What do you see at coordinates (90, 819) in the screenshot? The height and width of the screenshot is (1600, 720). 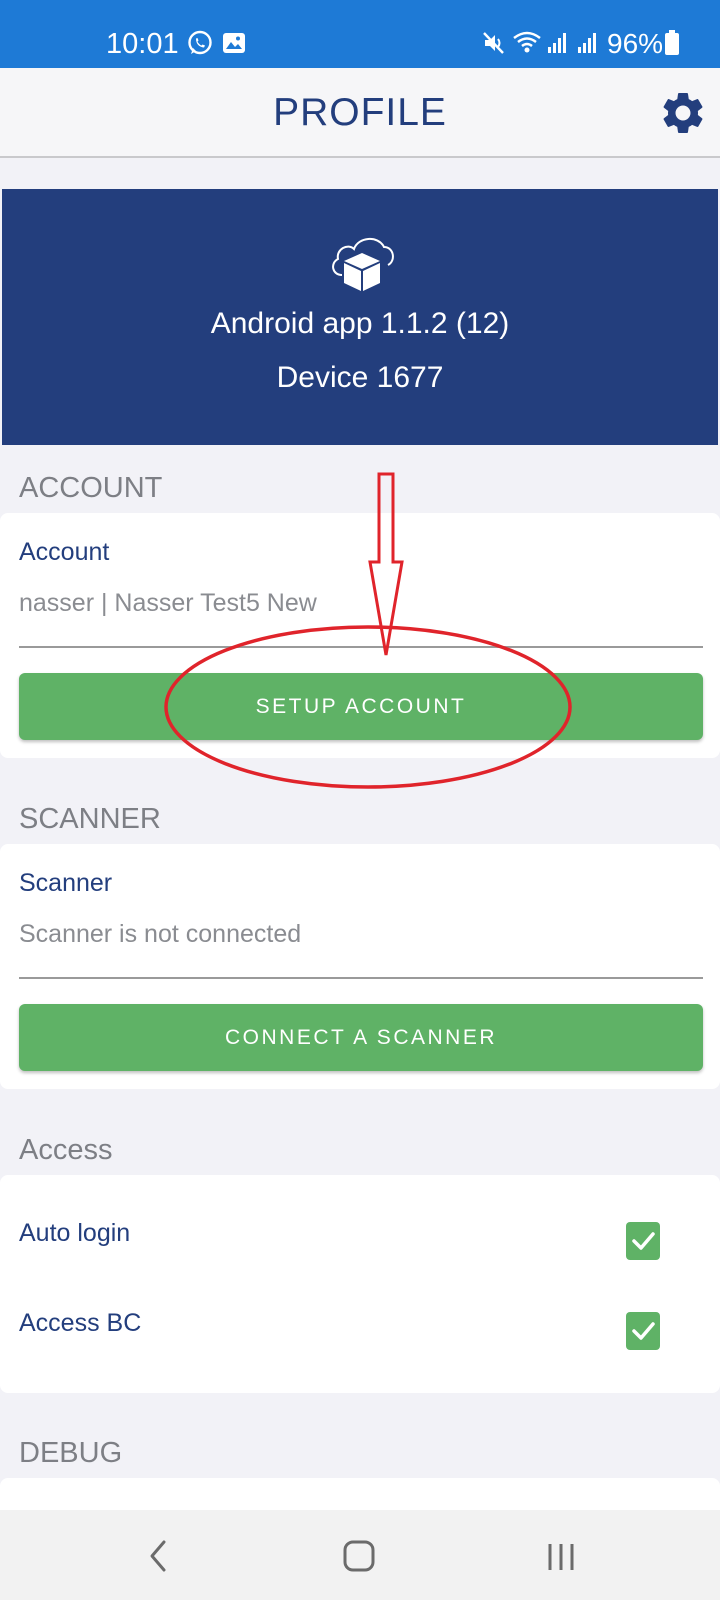 I see `section-title-scanner: SCANNER` at bounding box center [90, 819].